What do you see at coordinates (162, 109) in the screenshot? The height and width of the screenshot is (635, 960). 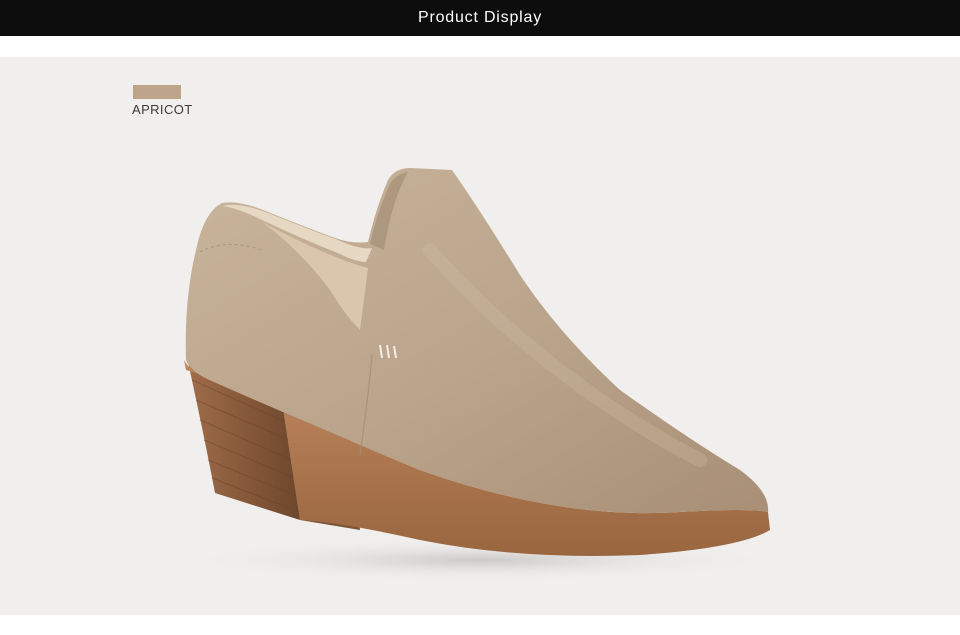 I see `color-name-label: APRICOT` at bounding box center [162, 109].